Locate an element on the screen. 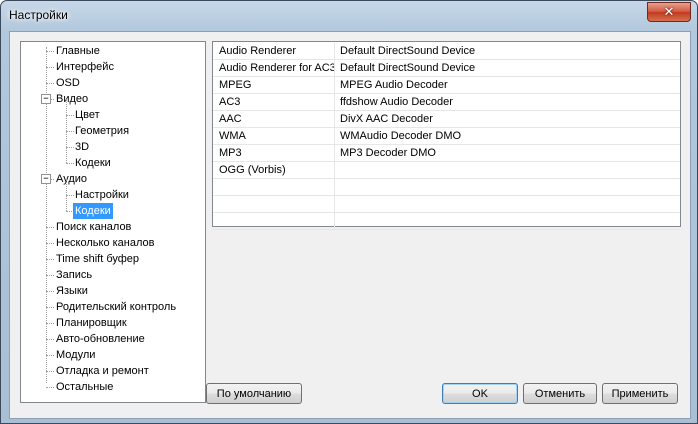  defaults-button: По умолчанию is located at coordinates (254, 393).